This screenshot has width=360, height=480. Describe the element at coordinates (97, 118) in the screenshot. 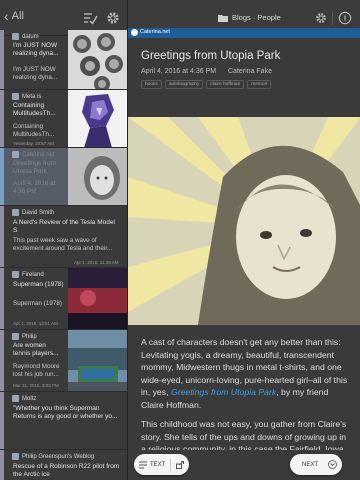

I see `lowpoly-portrait-thumbnail` at that location.